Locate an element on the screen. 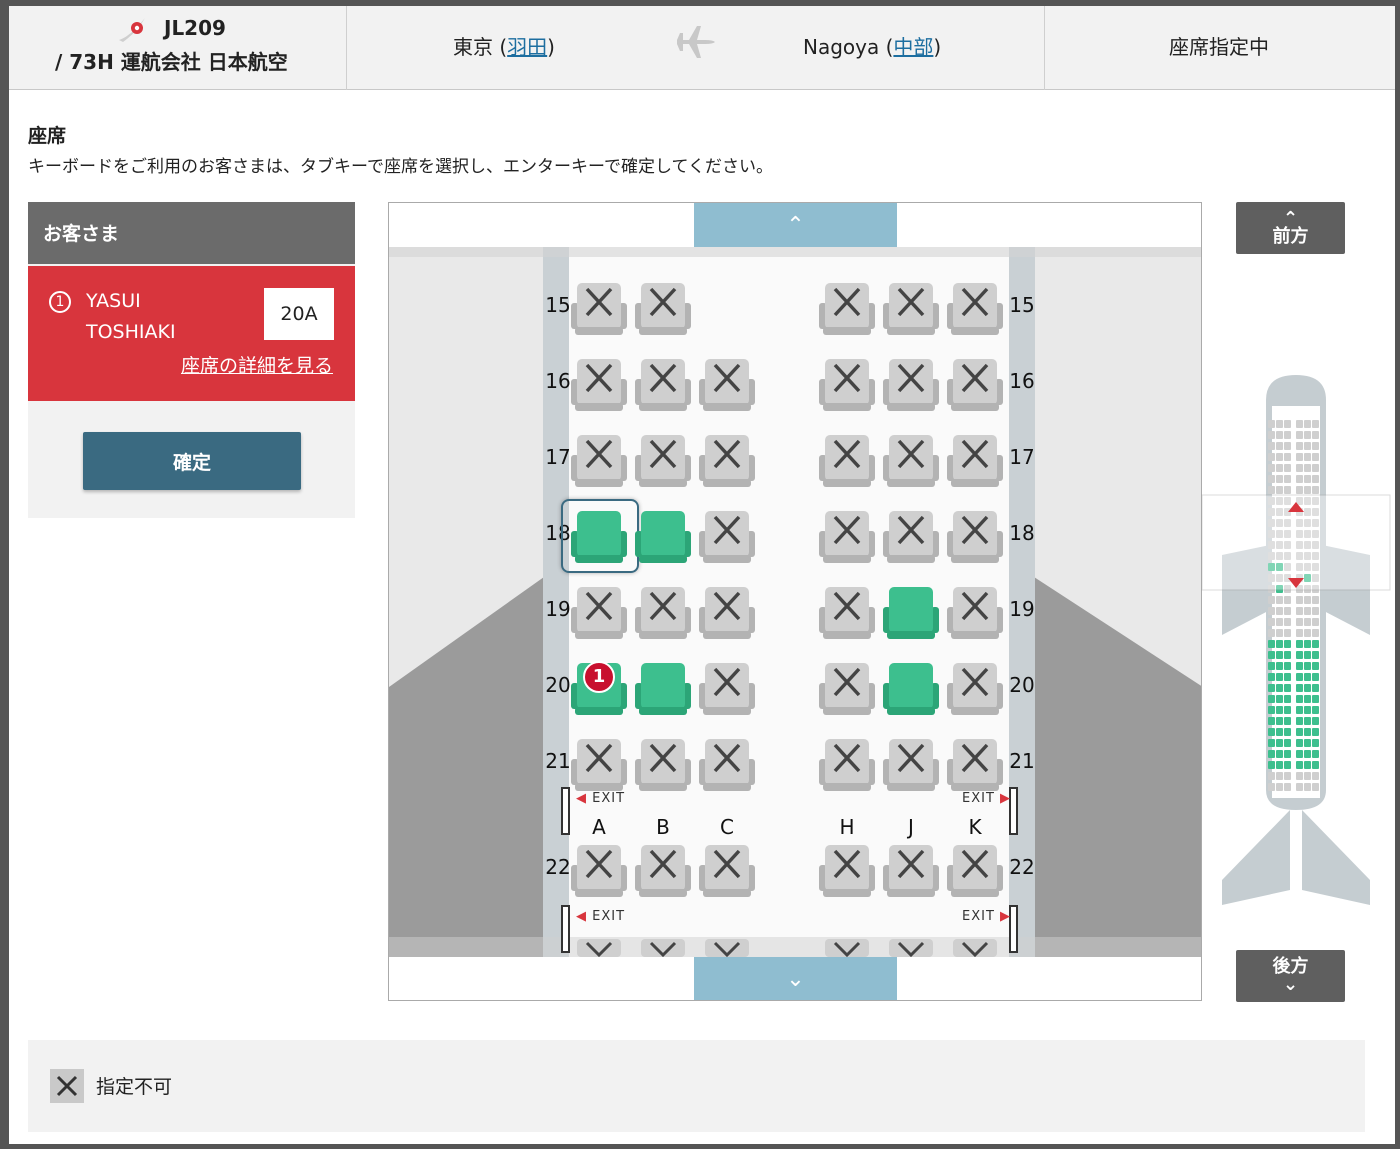 Image resolution: width=1400 pixels, height=1149 pixels. selected-seat-marker: 1 is located at coordinates (599, 677).